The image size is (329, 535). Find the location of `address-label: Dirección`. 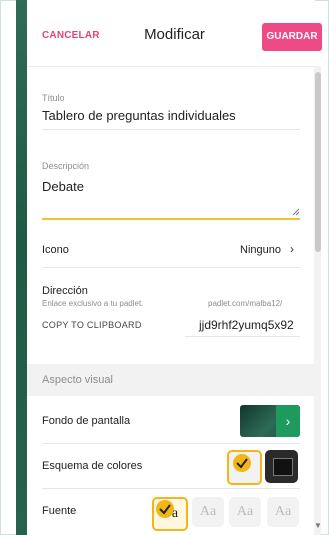

address-label: Dirección is located at coordinates (65, 291).